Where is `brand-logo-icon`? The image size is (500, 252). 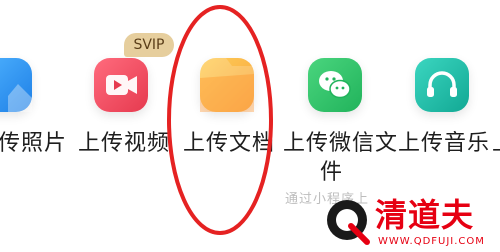 brand-logo-icon is located at coordinates (348, 222).